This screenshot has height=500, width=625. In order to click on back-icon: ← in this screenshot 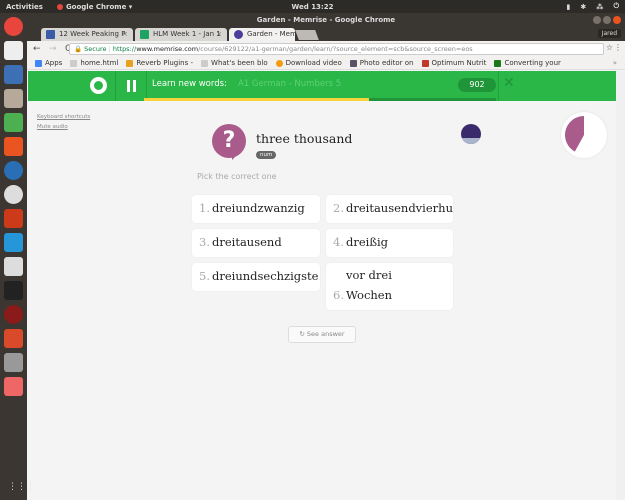, I will do `click(38, 49)`.